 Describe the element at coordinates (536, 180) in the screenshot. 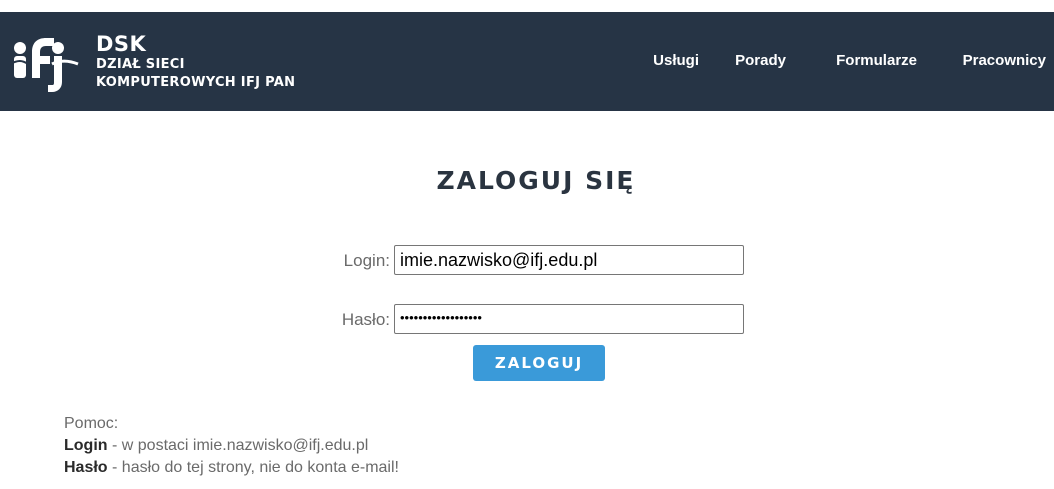

I see `page-title: ZALOGUJ SIĘ` at that location.